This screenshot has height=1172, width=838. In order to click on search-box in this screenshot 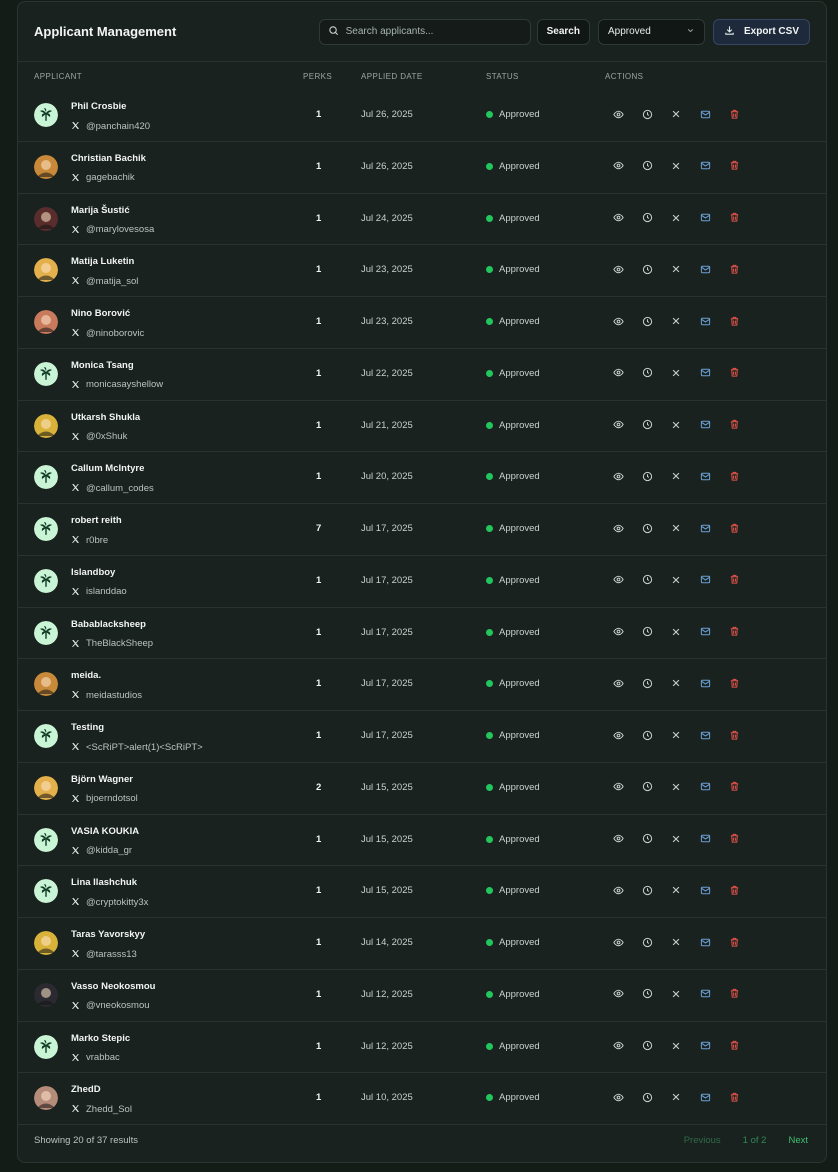, I will do `click(424, 31)`.